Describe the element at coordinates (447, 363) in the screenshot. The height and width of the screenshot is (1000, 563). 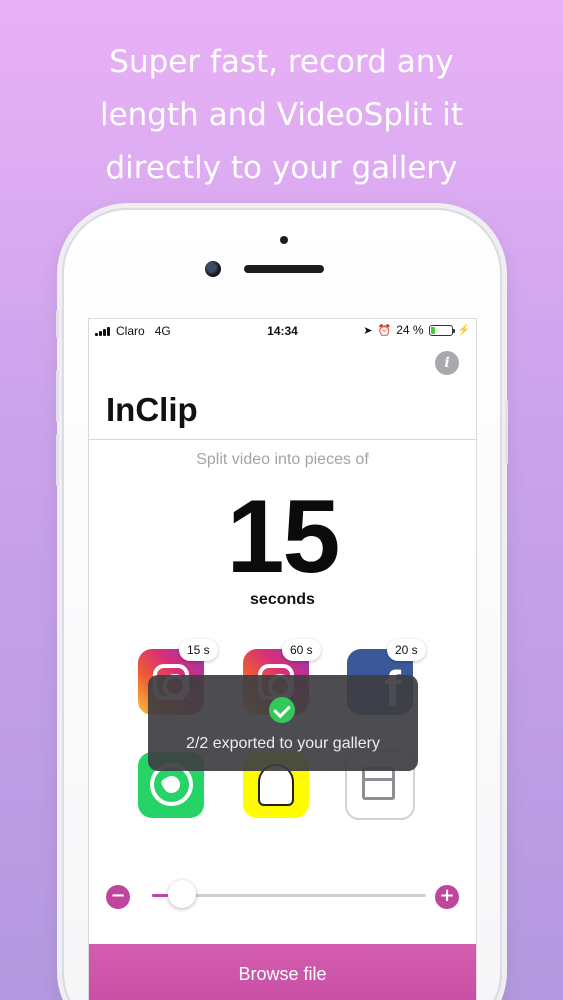
I see `info-icon: i` at that location.